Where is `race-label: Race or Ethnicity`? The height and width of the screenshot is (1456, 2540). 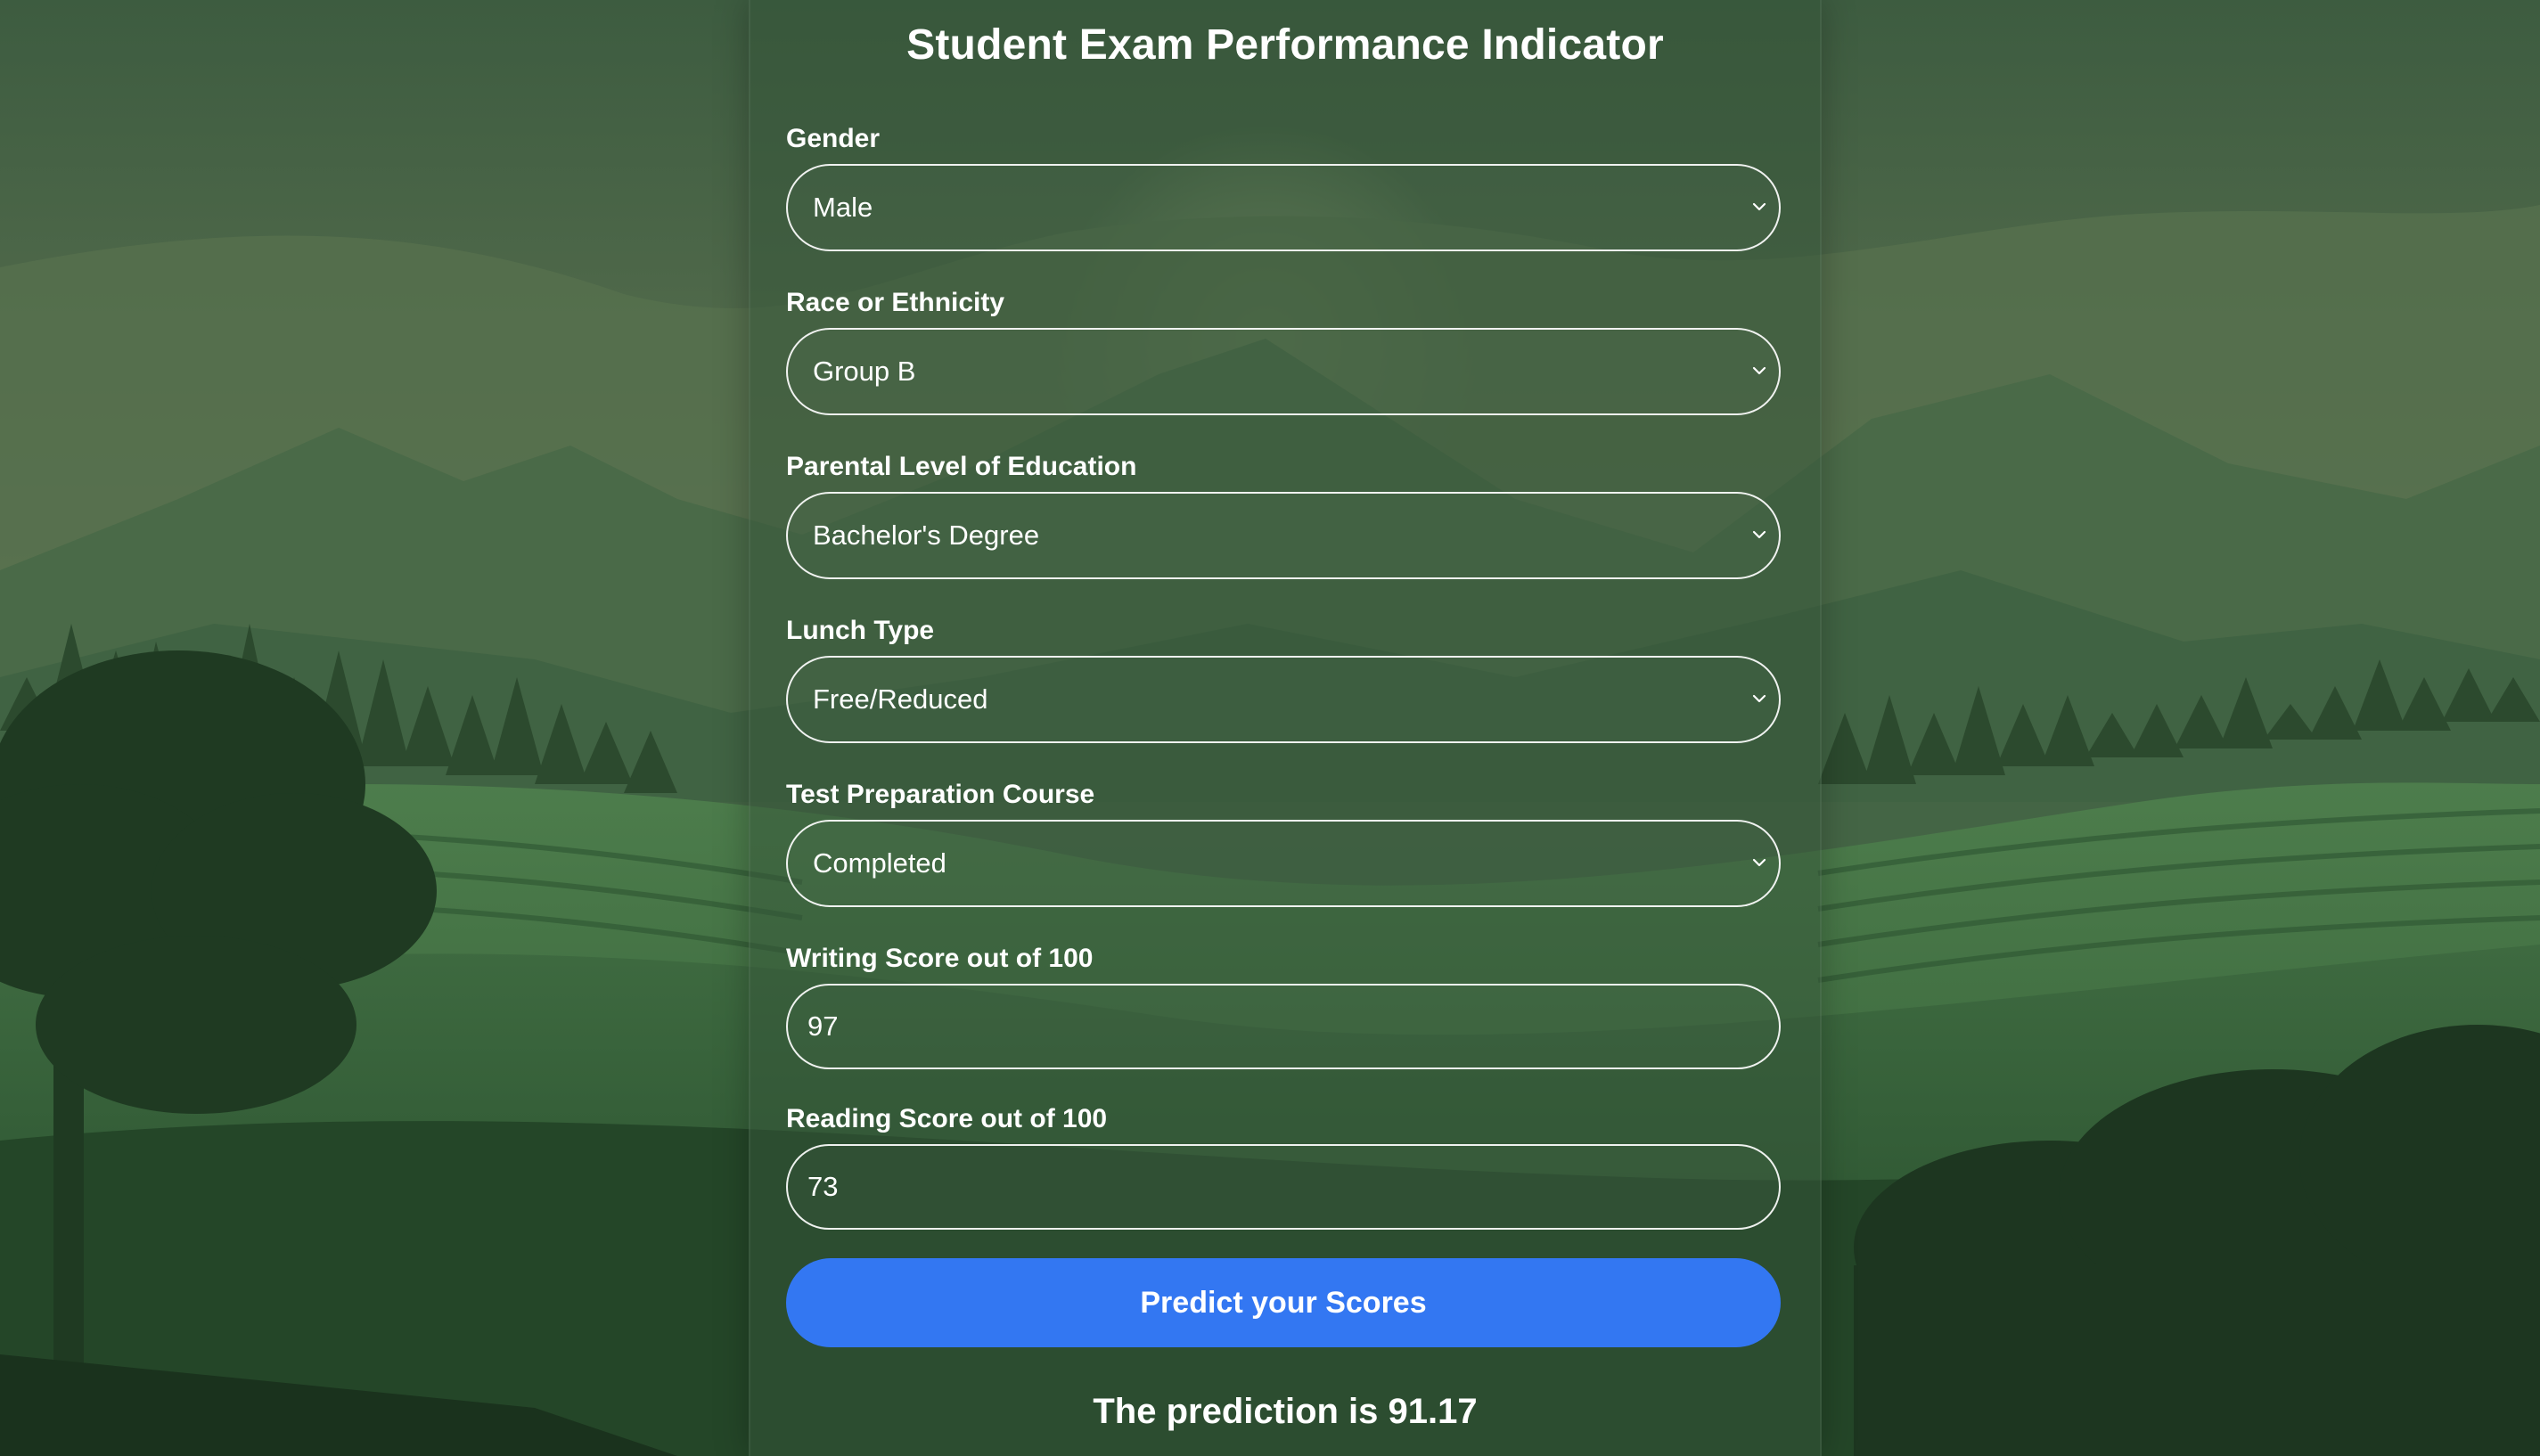 race-label: Race or Ethnicity is located at coordinates (895, 302).